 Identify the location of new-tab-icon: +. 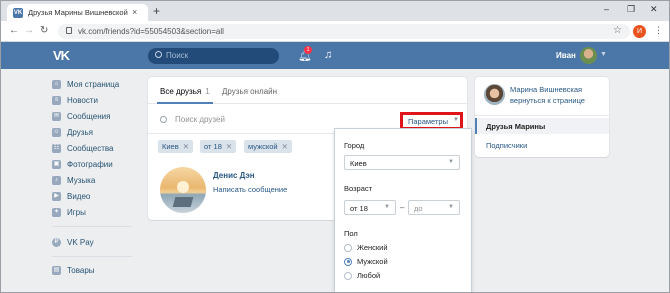
(156, 11).